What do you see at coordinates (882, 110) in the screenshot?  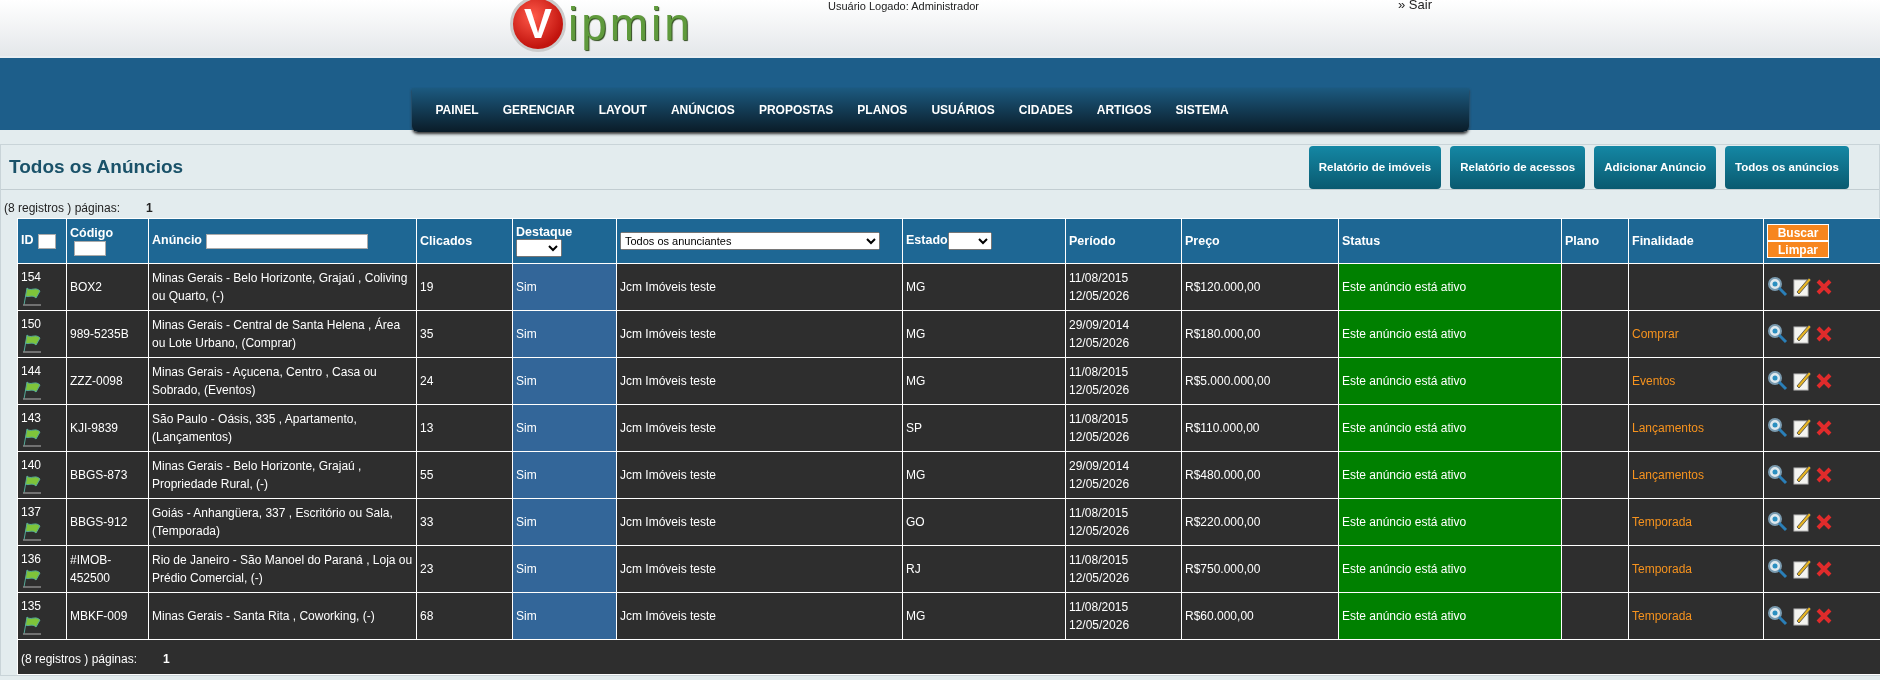 I see `nav-item: PLANOS` at bounding box center [882, 110].